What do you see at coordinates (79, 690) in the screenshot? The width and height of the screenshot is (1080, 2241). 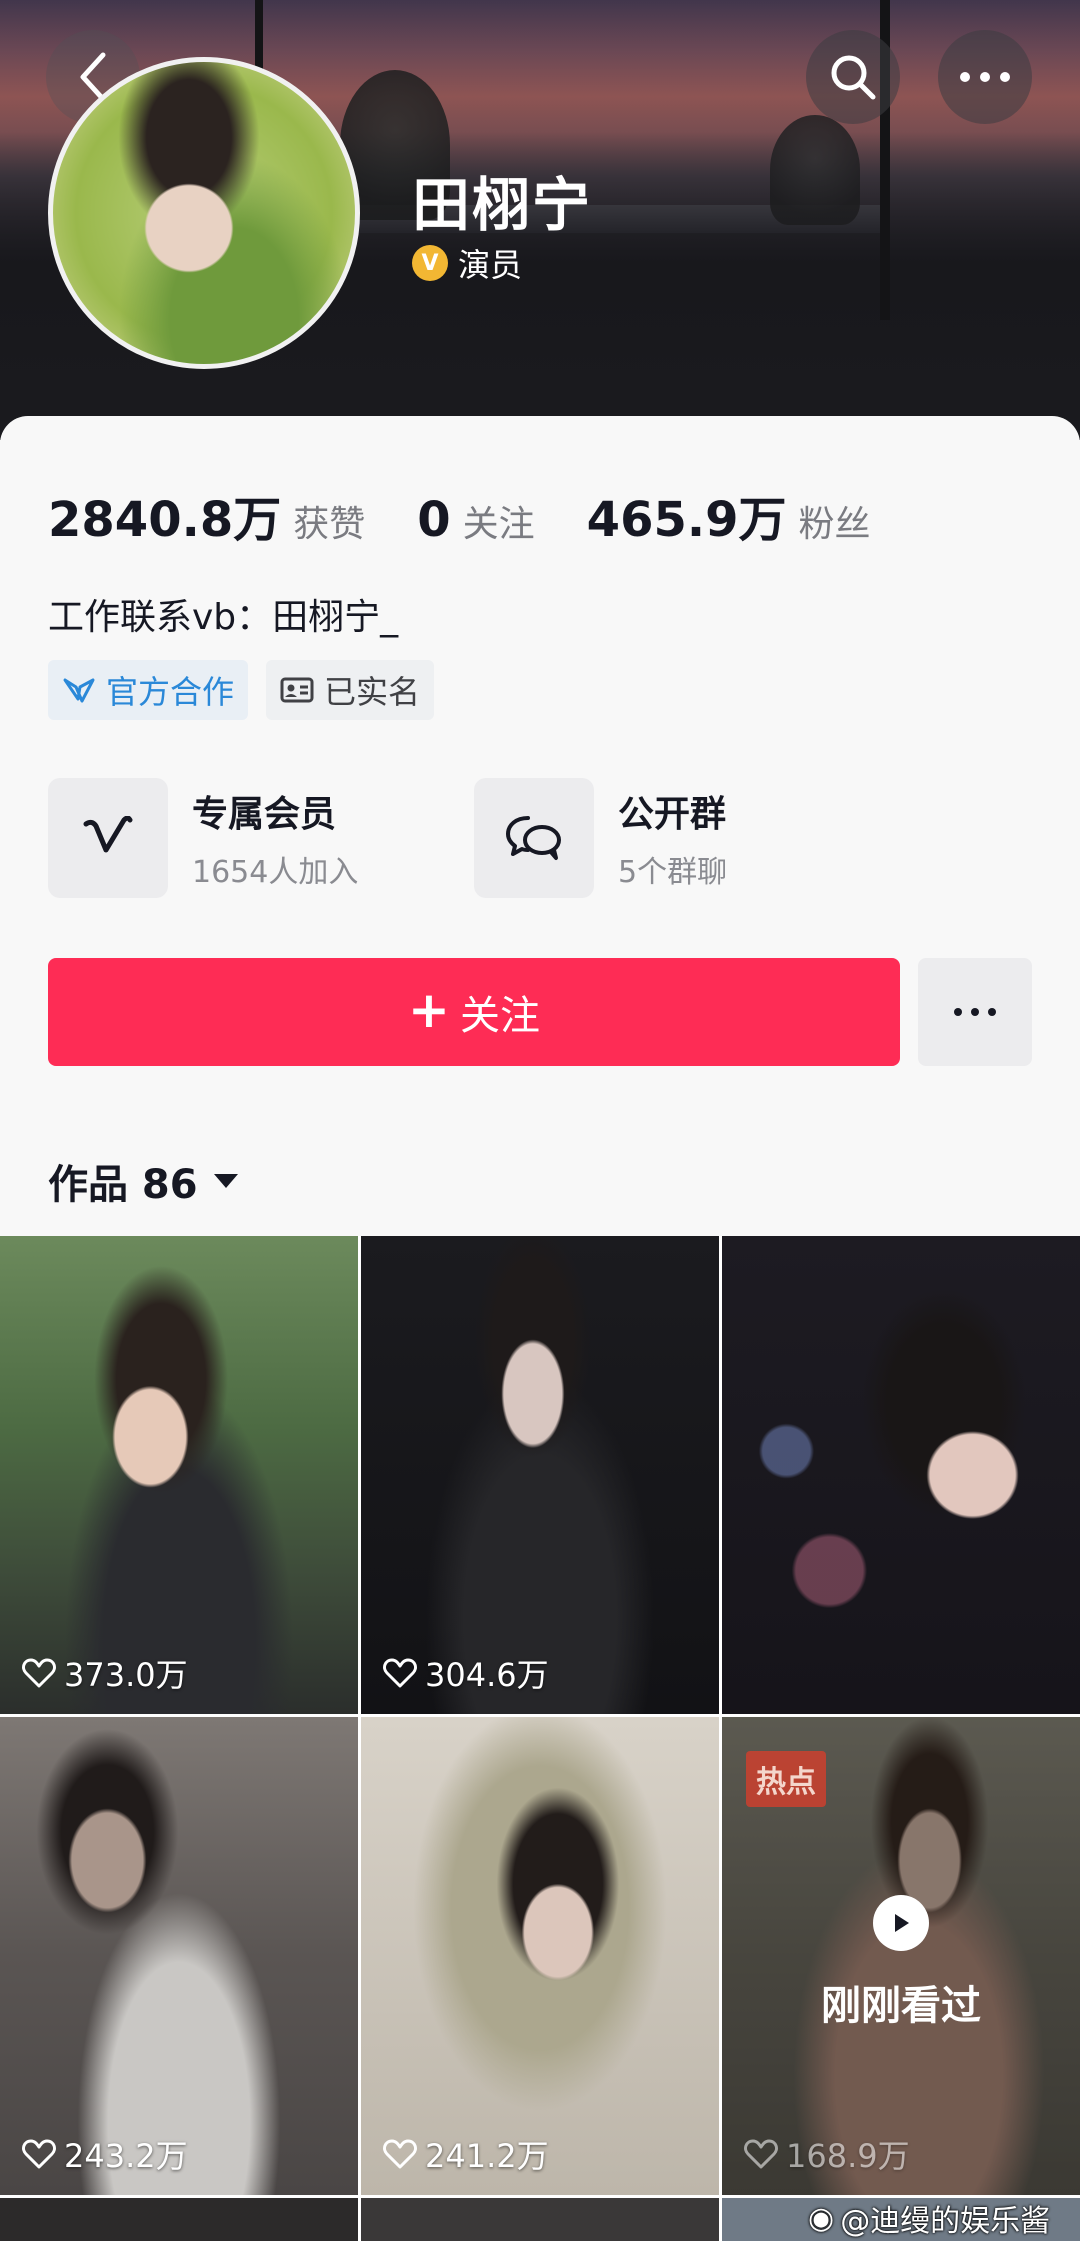 I see `cooperation-icon` at bounding box center [79, 690].